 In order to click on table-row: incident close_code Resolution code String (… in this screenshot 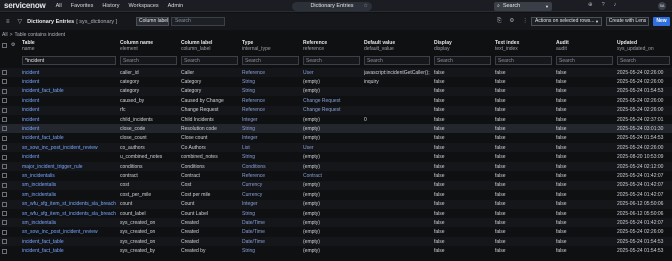, I will do `click(336, 129)`.